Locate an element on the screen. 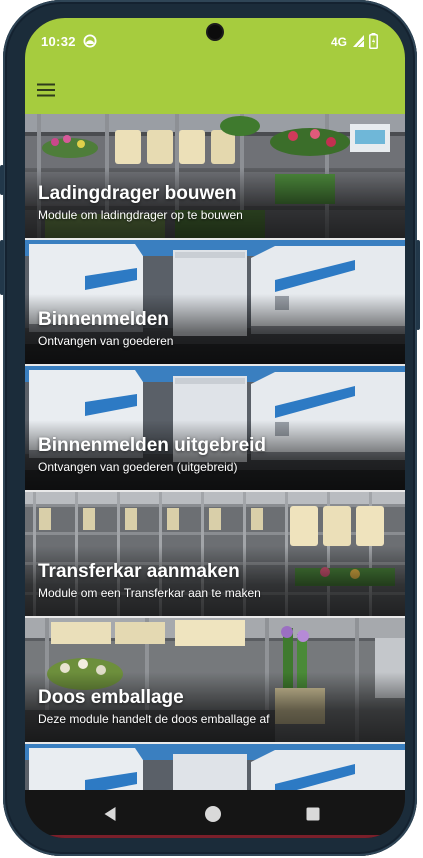 The image size is (423, 858). module-subtitle: Ontvangen van goederen (uitgebreid) is located at coordinates (138, 467).